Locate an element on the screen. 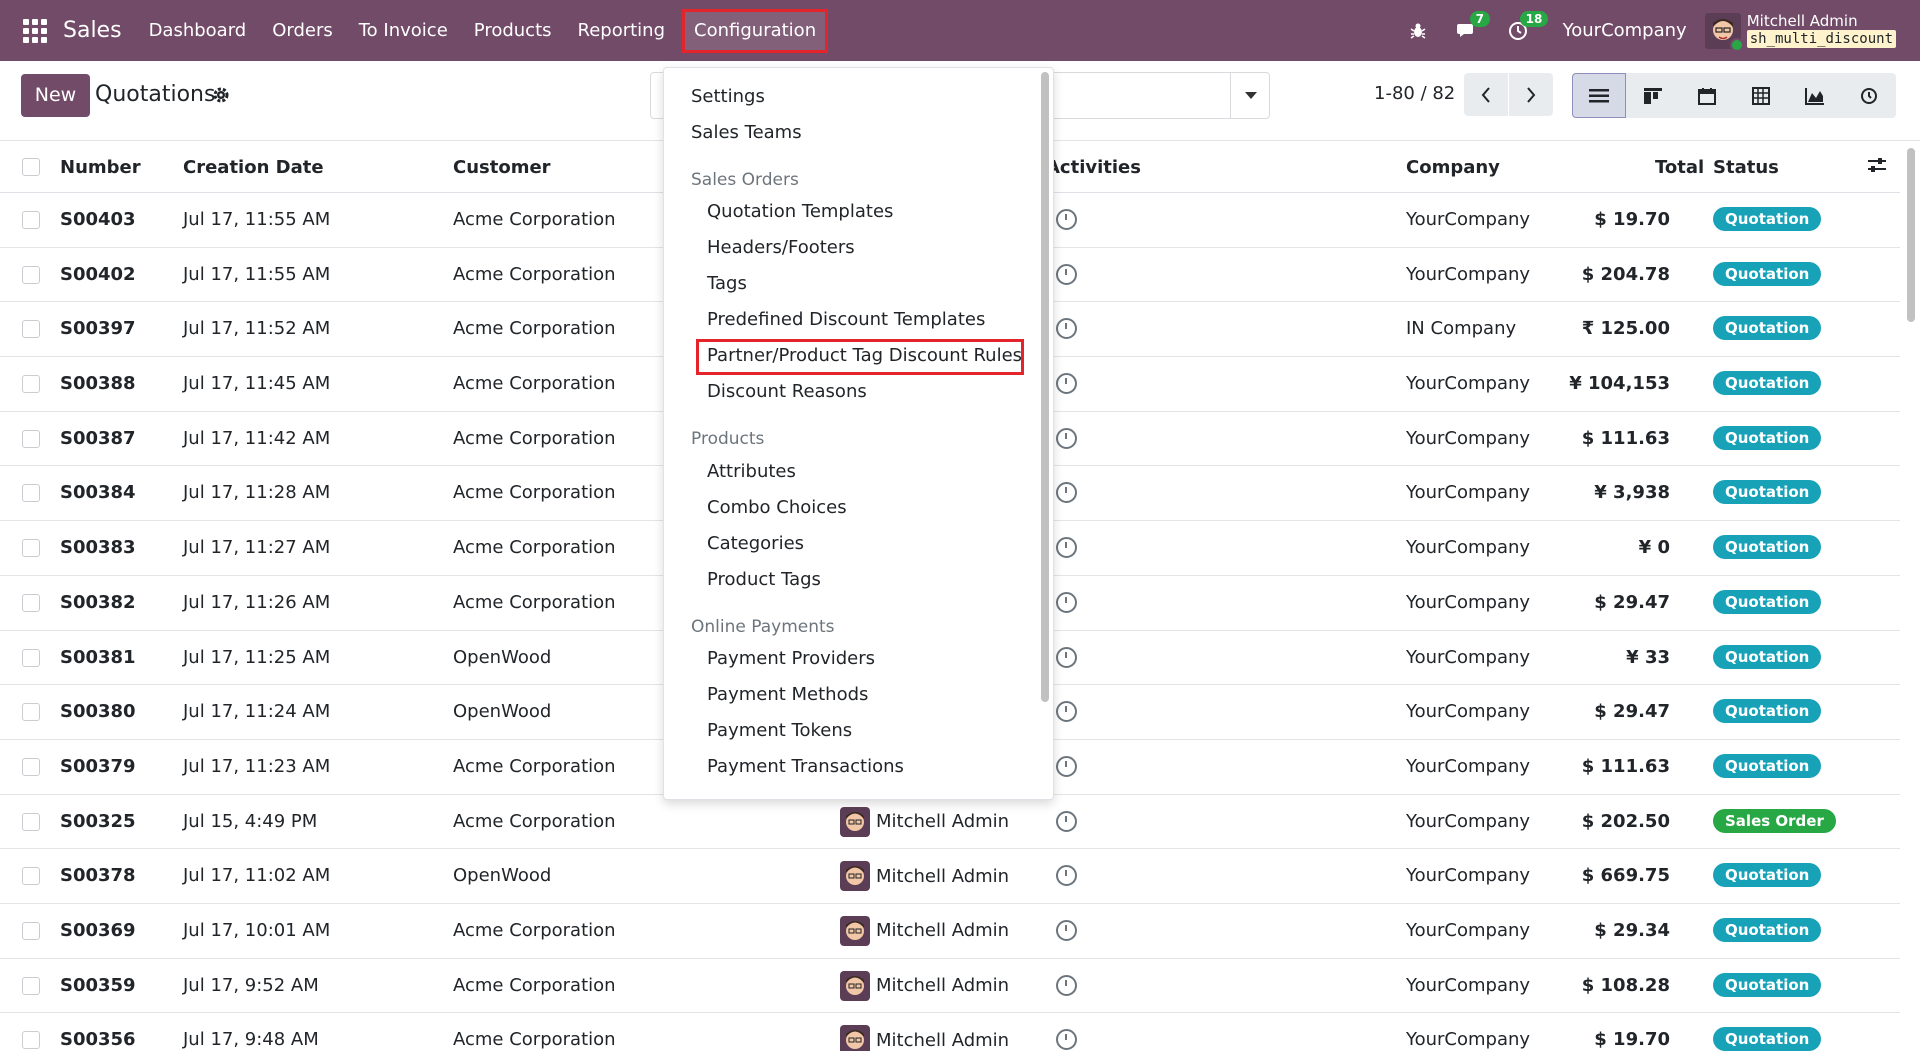  header-company: Company is located at coordinates (1453, 167).